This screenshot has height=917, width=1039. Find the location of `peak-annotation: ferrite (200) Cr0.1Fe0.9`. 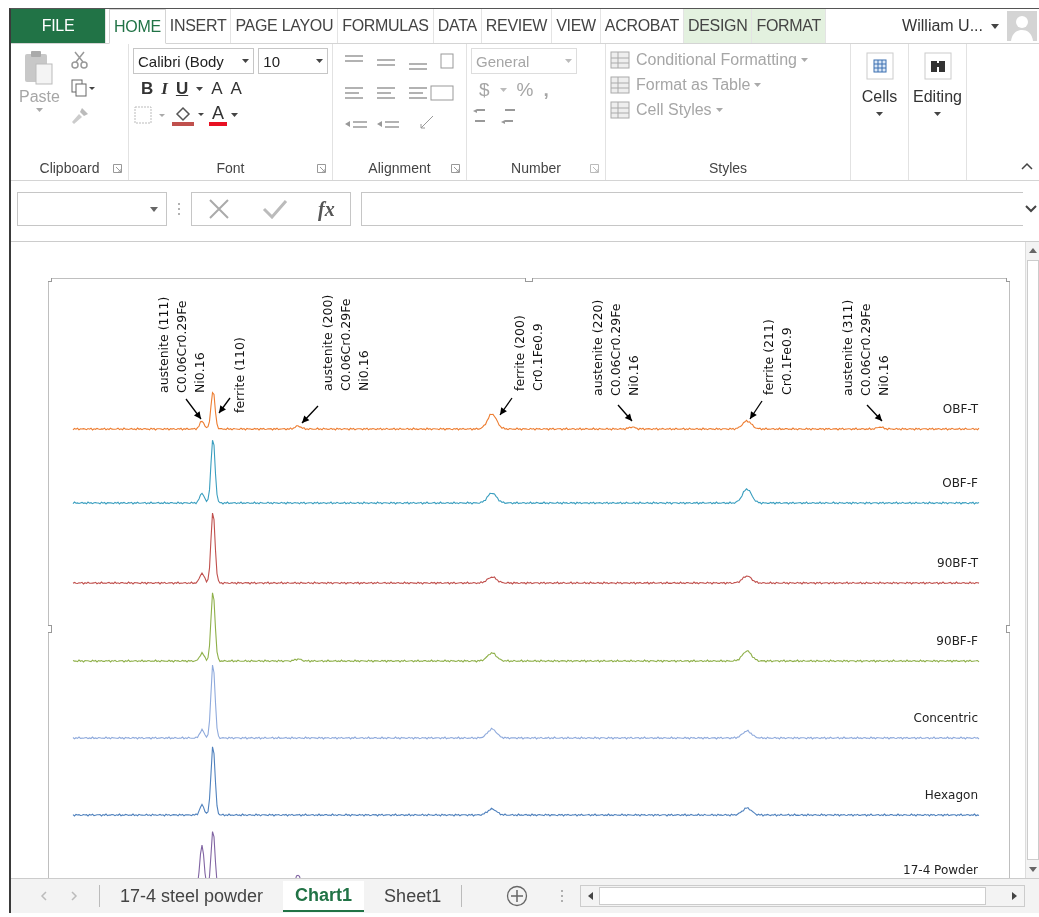

peak-annotation: ferrite (200) Cr0.1Fe0.9 is located at coordinates (528, 353).